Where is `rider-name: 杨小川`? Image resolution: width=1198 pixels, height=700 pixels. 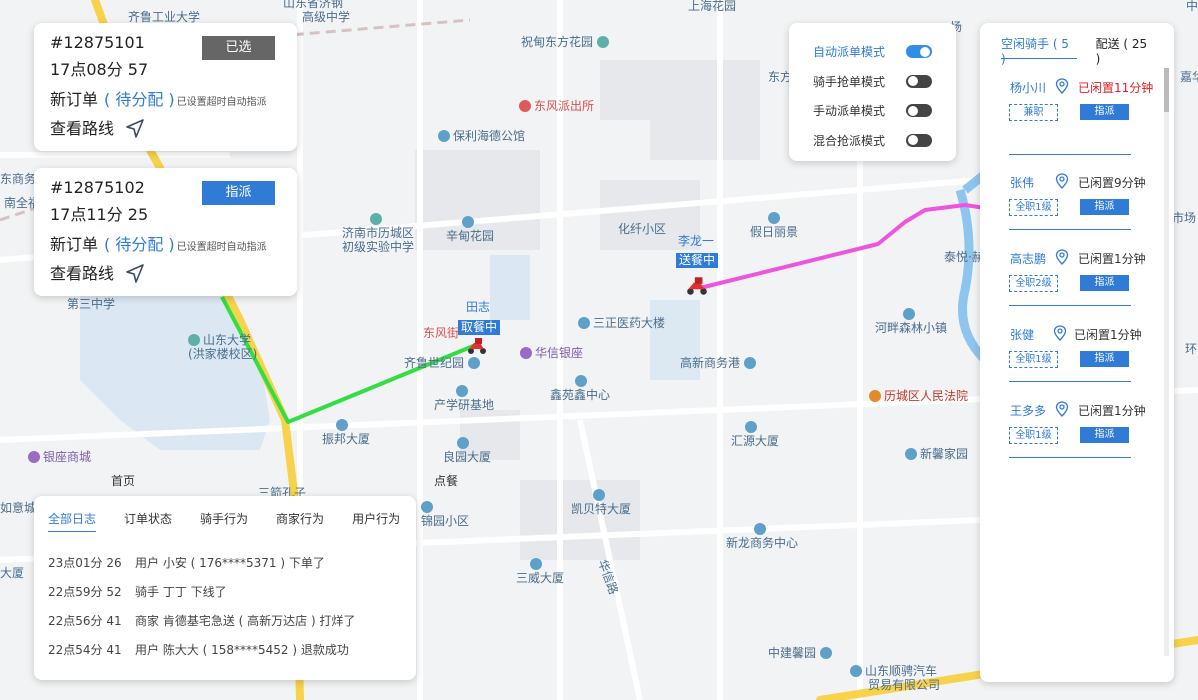
rider-name: 杨小川 is located at coordinates (1028, 88).